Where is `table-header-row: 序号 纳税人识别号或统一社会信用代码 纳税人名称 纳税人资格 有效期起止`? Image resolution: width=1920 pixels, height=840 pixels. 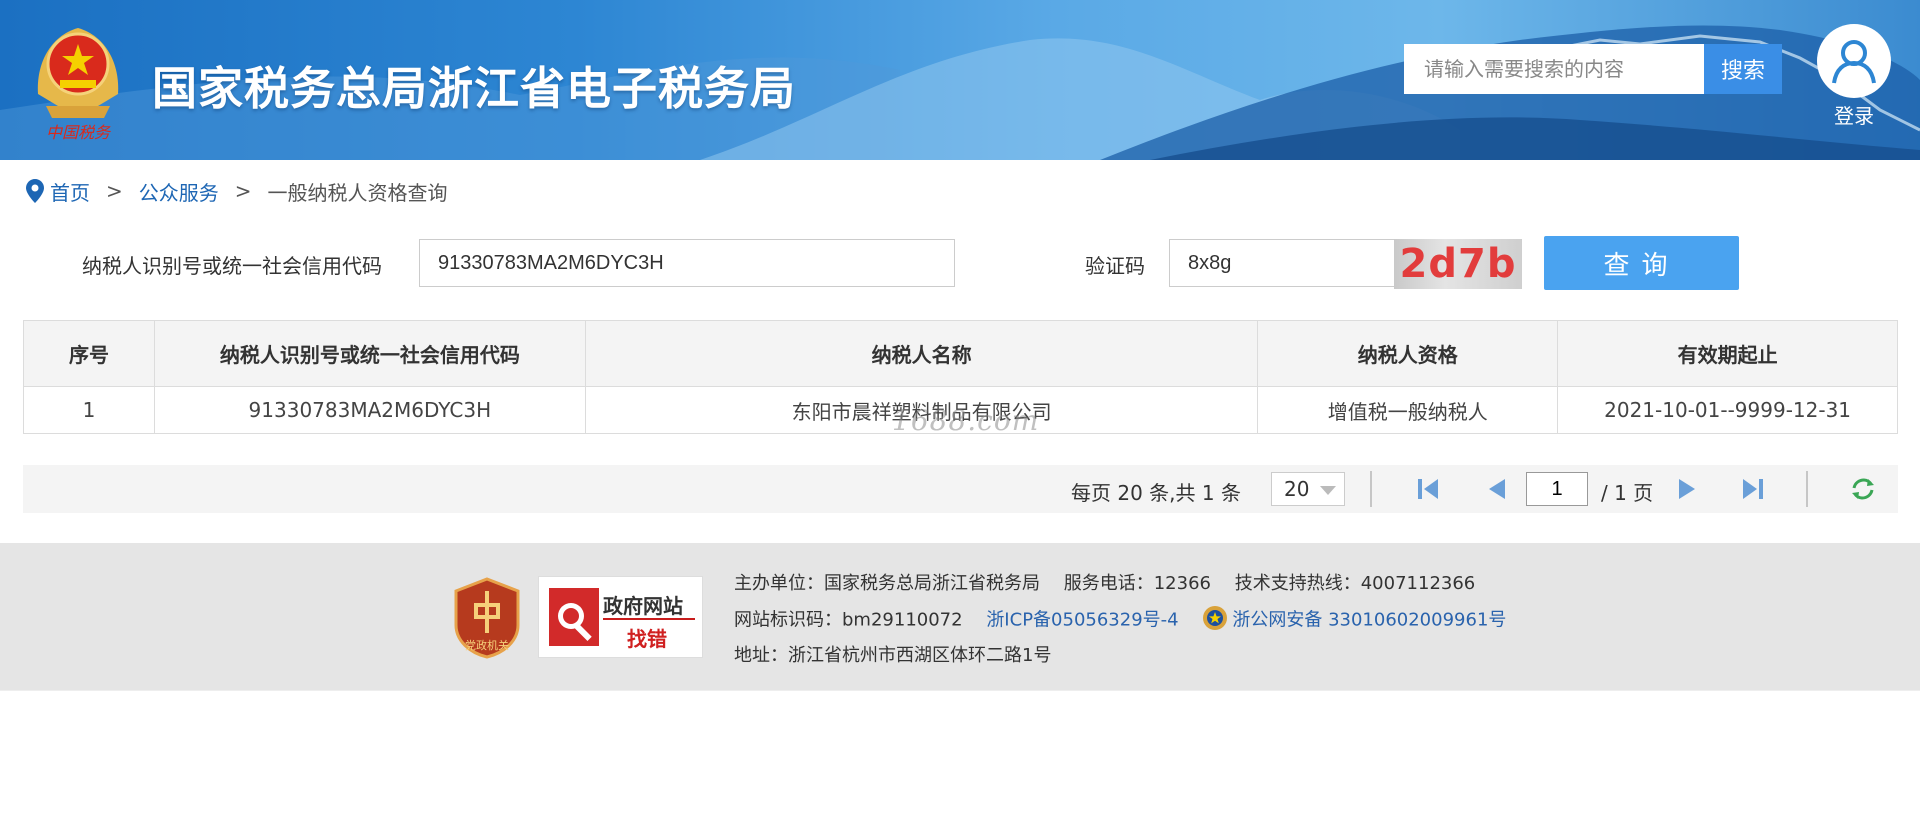 table-header-row: 序号 纳税人识别号或统一社会信用代码 纳税人名称 纳税人资格 有效期起止 is located at coordinates (960, 353).